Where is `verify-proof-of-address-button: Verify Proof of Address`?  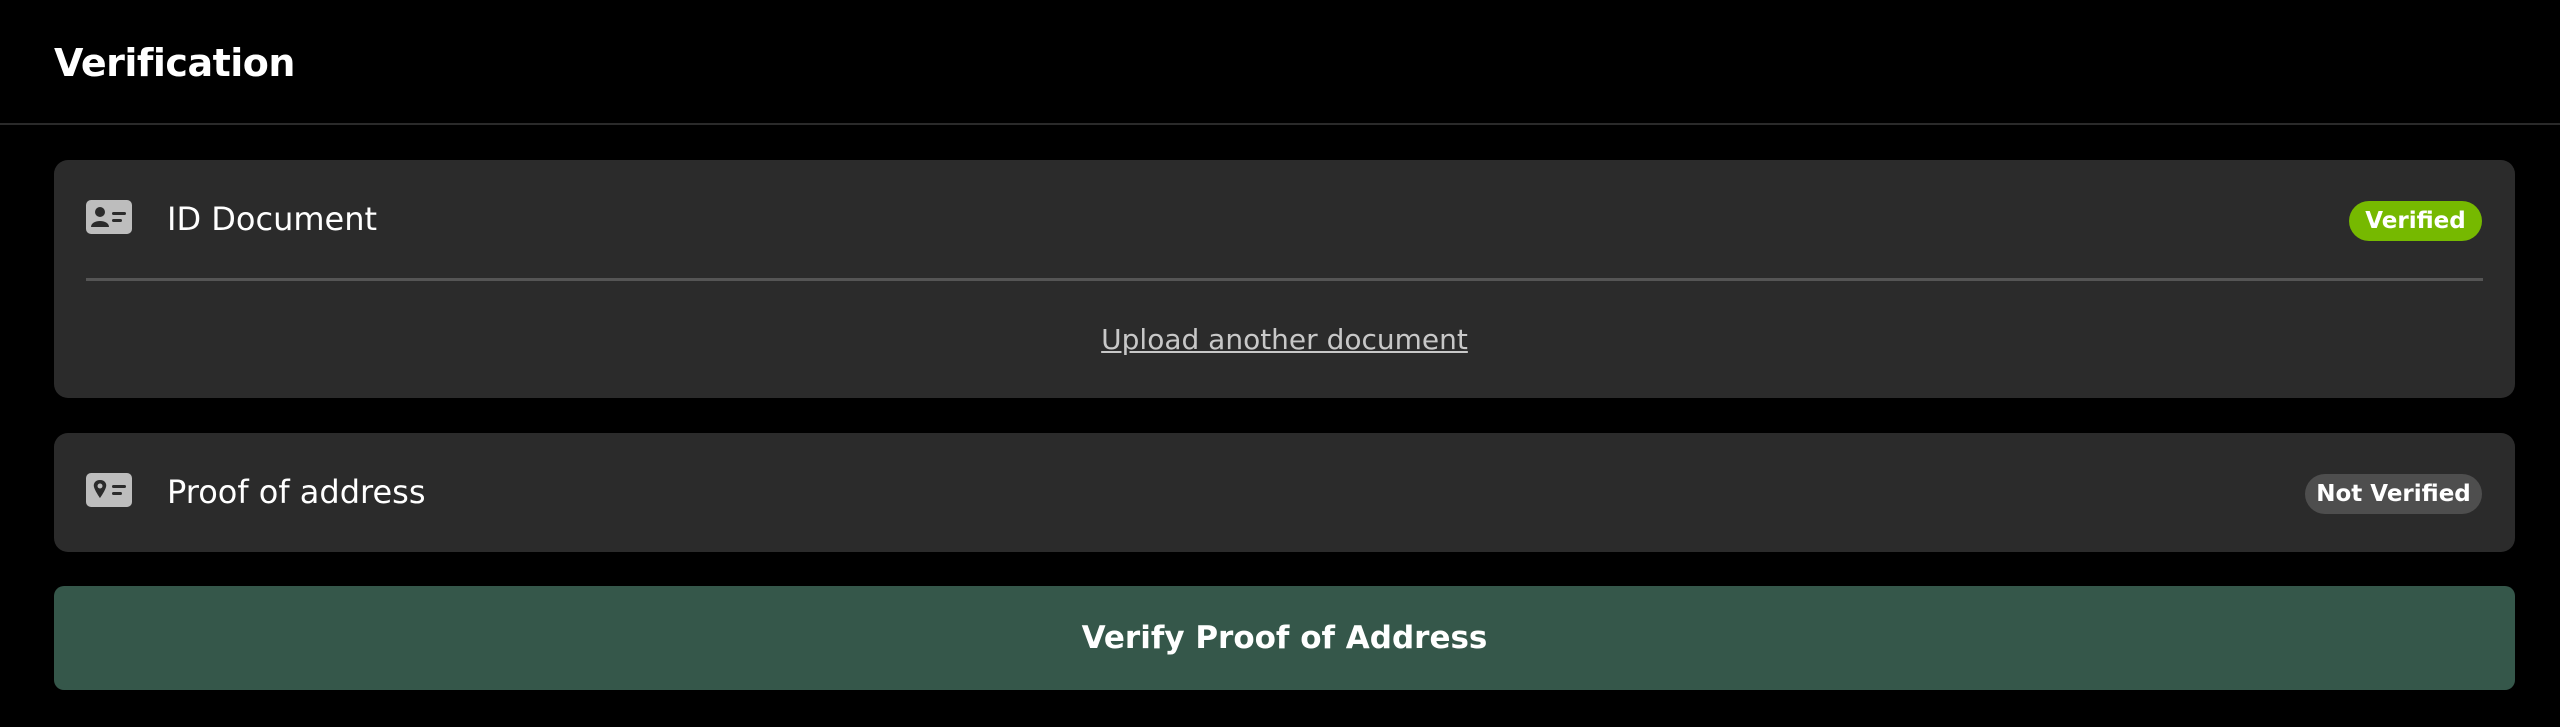
verify-proof-of-address-button: Verify Proof of Address is located at coordinates (1284, 638).